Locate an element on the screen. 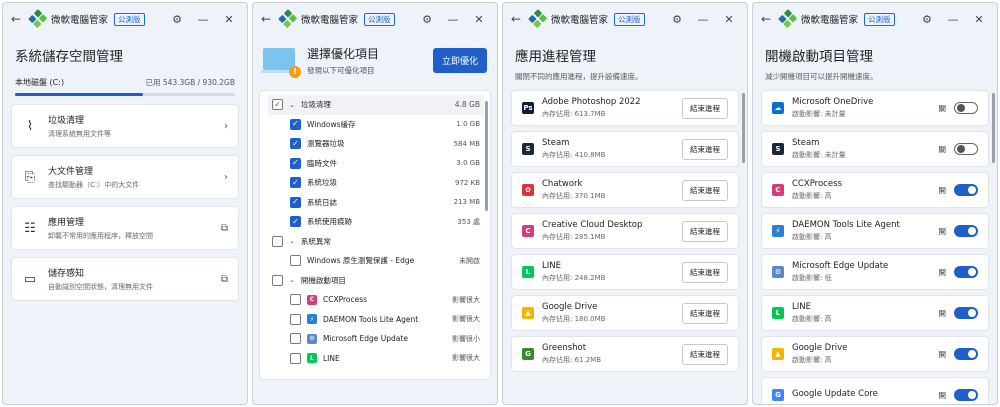 This screenshot has height=407, width=1000. tool-desc: 卸載不常用的應用程序，釋放空間 is located at coordinates (100, 236).